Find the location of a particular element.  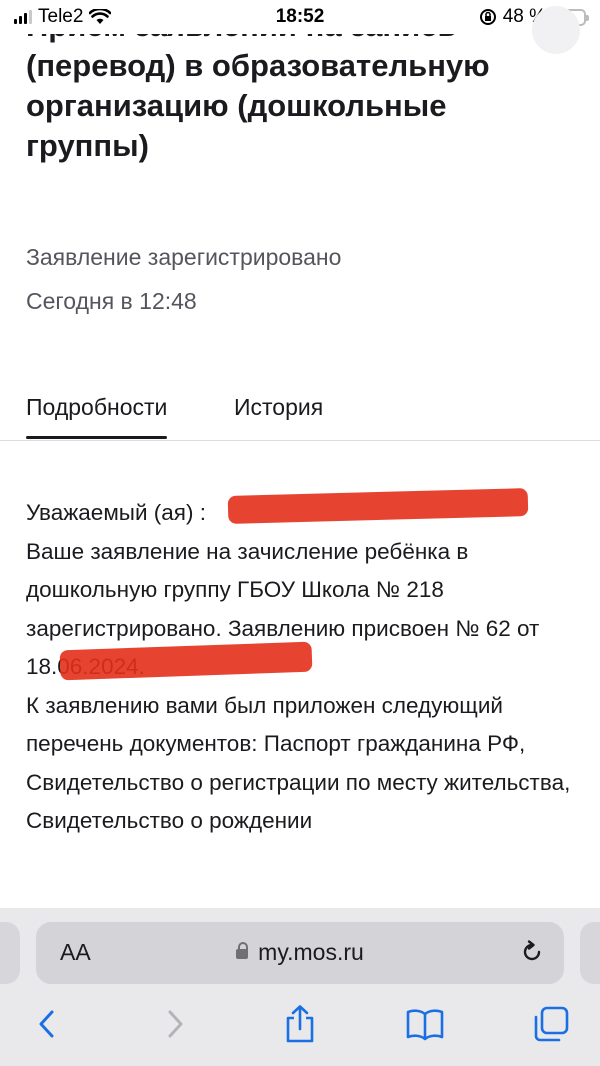

tab-bar: Подробности История is located at coordinates (300, 408).